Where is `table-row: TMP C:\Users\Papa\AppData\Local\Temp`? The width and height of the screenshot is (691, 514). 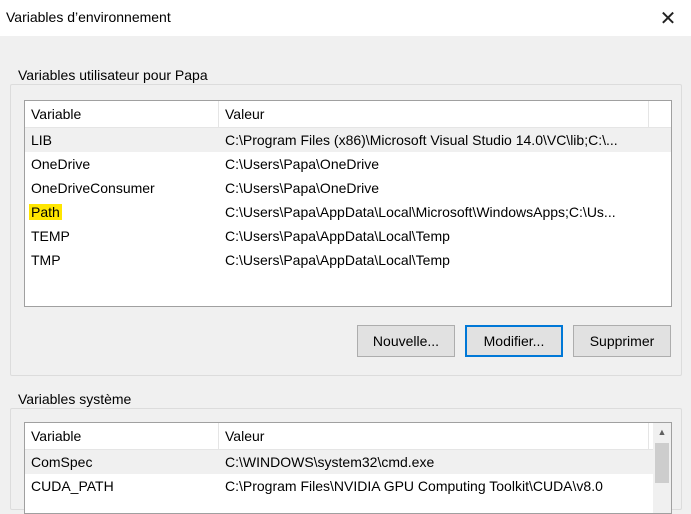
table-row: TMP C:\Users\Papa\AppData\Local\Temp is located at coordinates (348, 260).